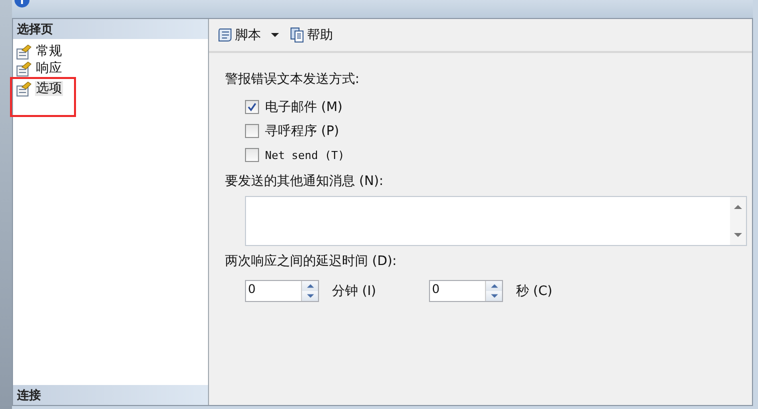 The height and width of the screenshot is (409, 758). I want to click on sidebar-item: 响应, so click(49, 68).